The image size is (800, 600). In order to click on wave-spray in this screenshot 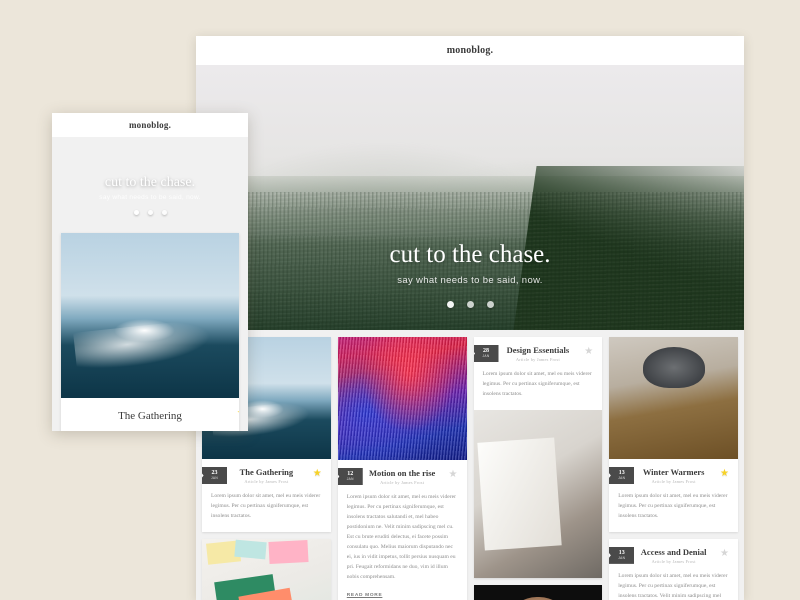, I will do `click(144, 330)`.